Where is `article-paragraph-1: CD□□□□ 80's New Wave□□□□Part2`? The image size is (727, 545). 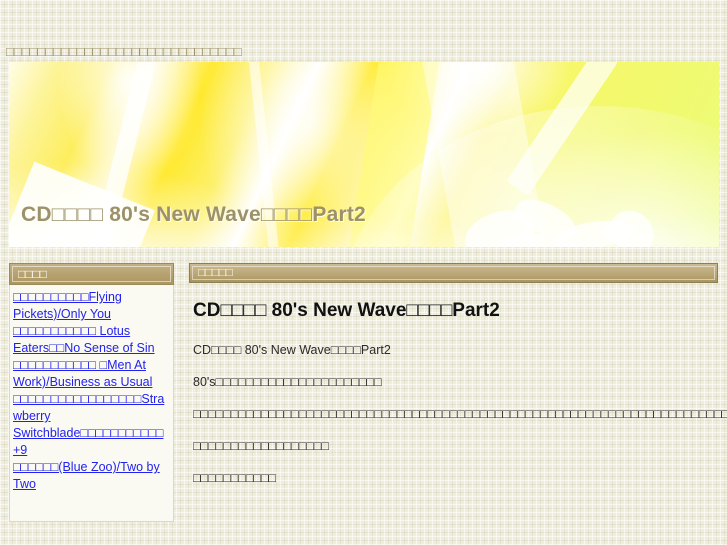
article-paragraph-1: CD□□□□ 80's New Wave□□□□Part2 is located at coordinates (292, 350).